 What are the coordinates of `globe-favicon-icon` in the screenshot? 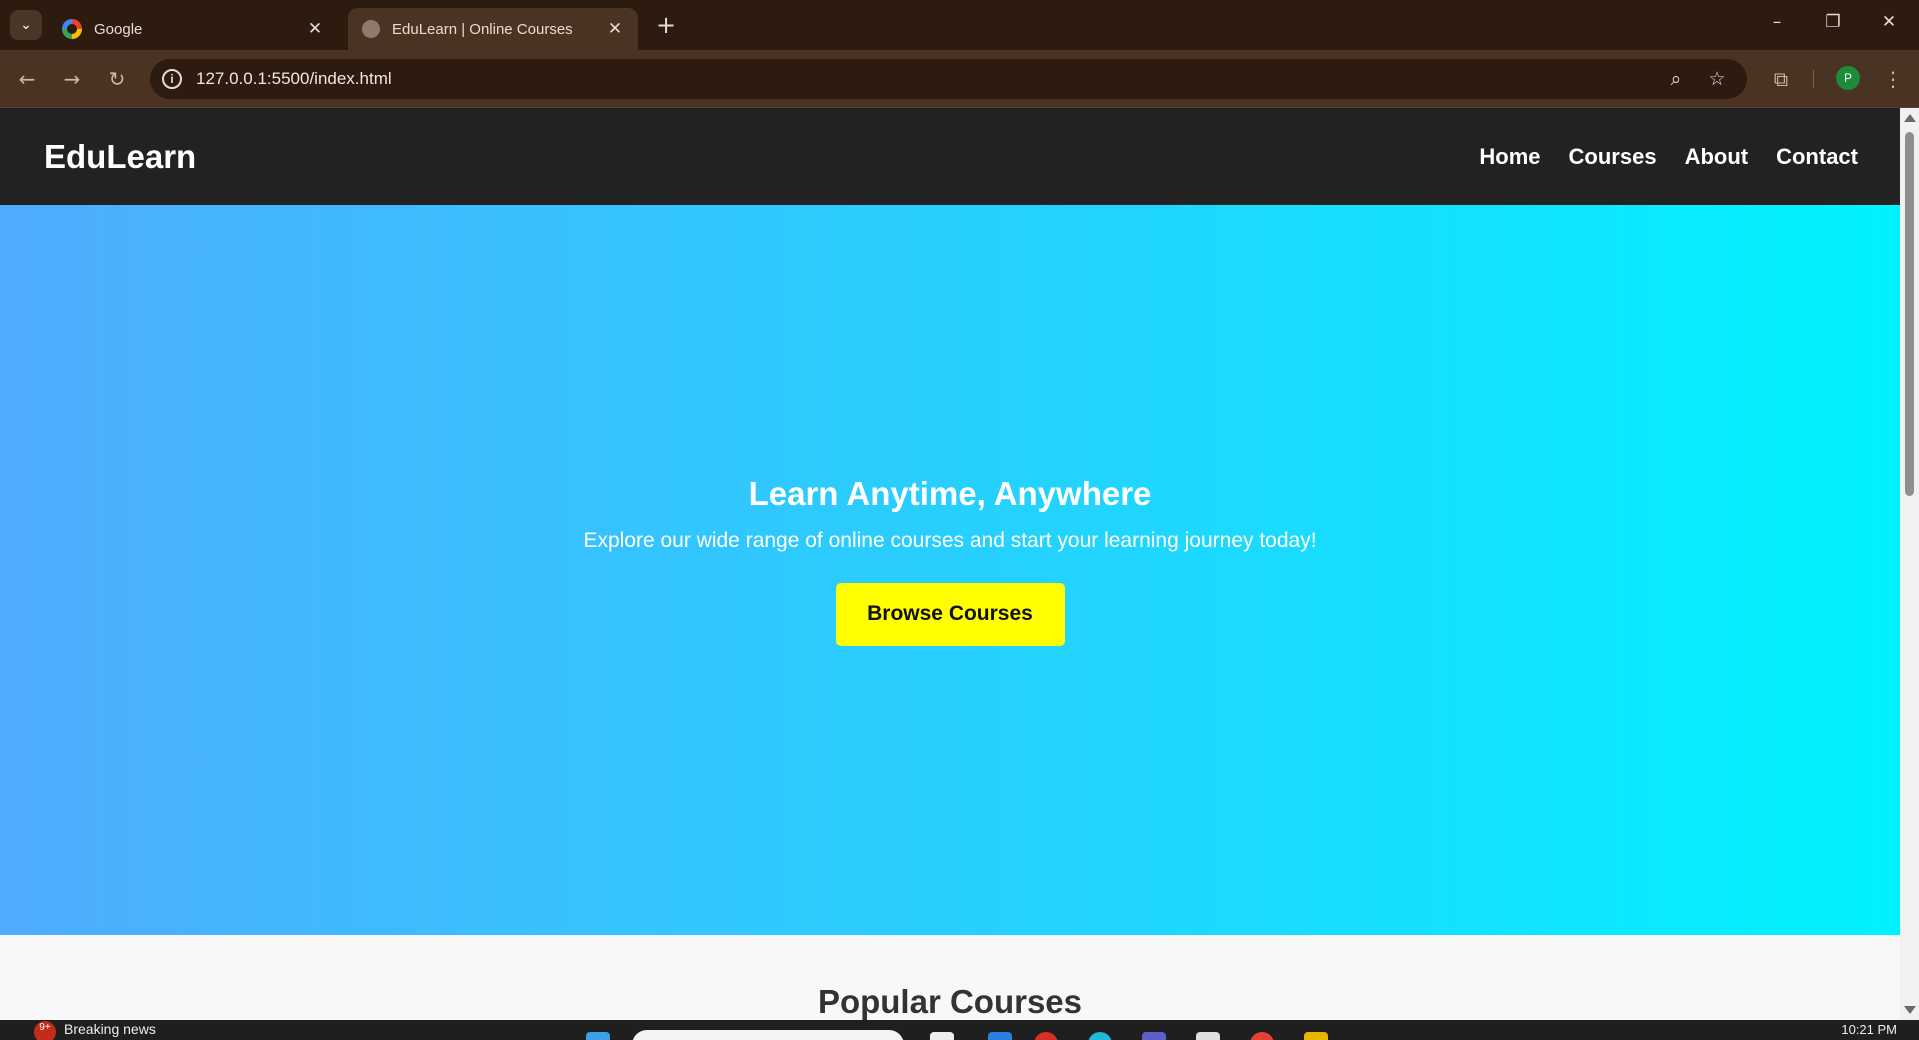 It's located at (371, 29).